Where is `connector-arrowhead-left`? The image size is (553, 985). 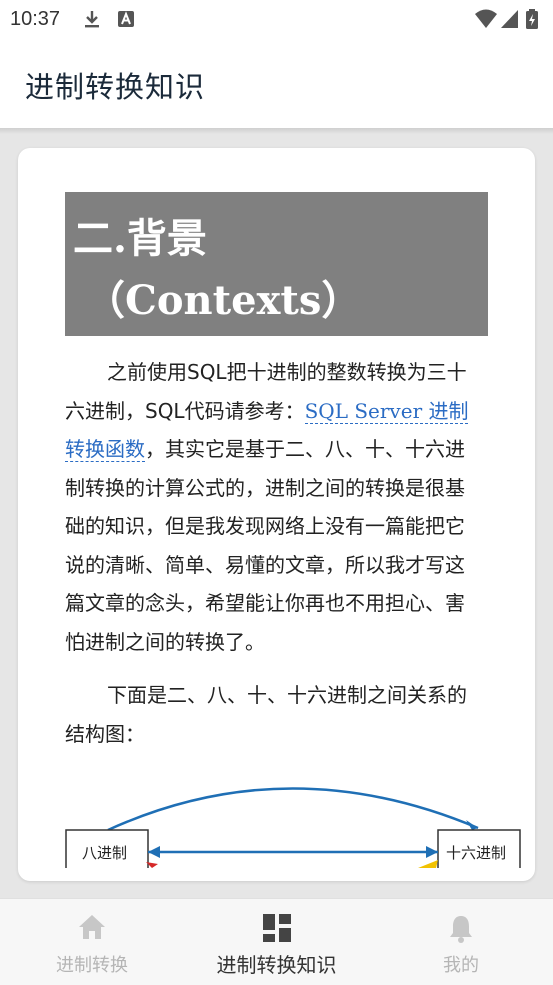
connector-arrowhead-left is located at coordinates (154, 852).